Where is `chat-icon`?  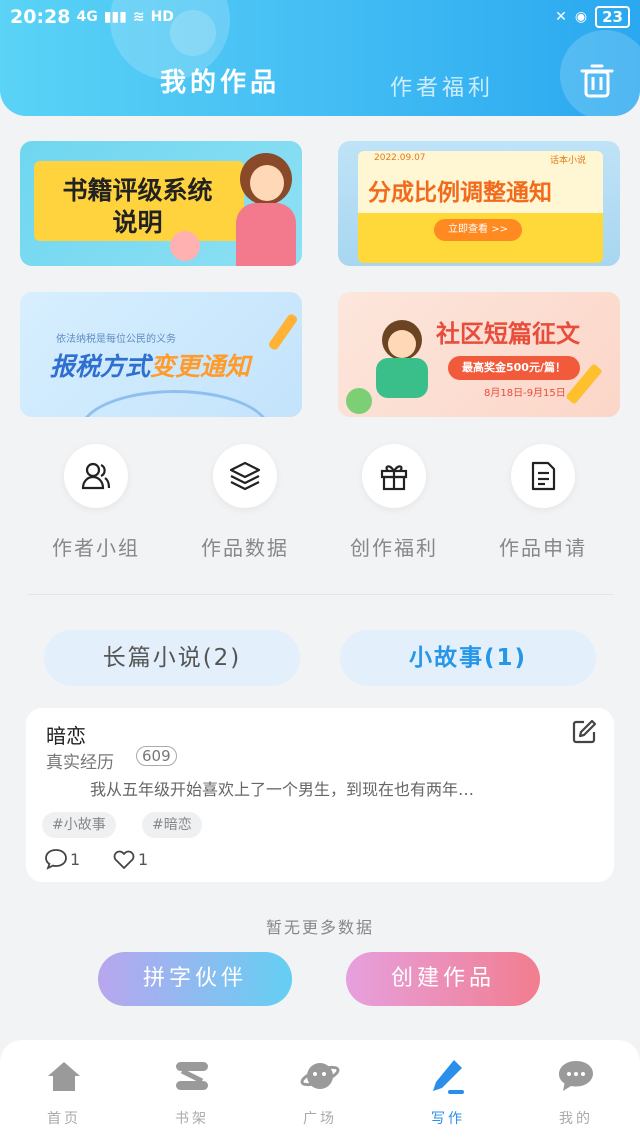 chat-icon is located at coordinates (576, 1076).